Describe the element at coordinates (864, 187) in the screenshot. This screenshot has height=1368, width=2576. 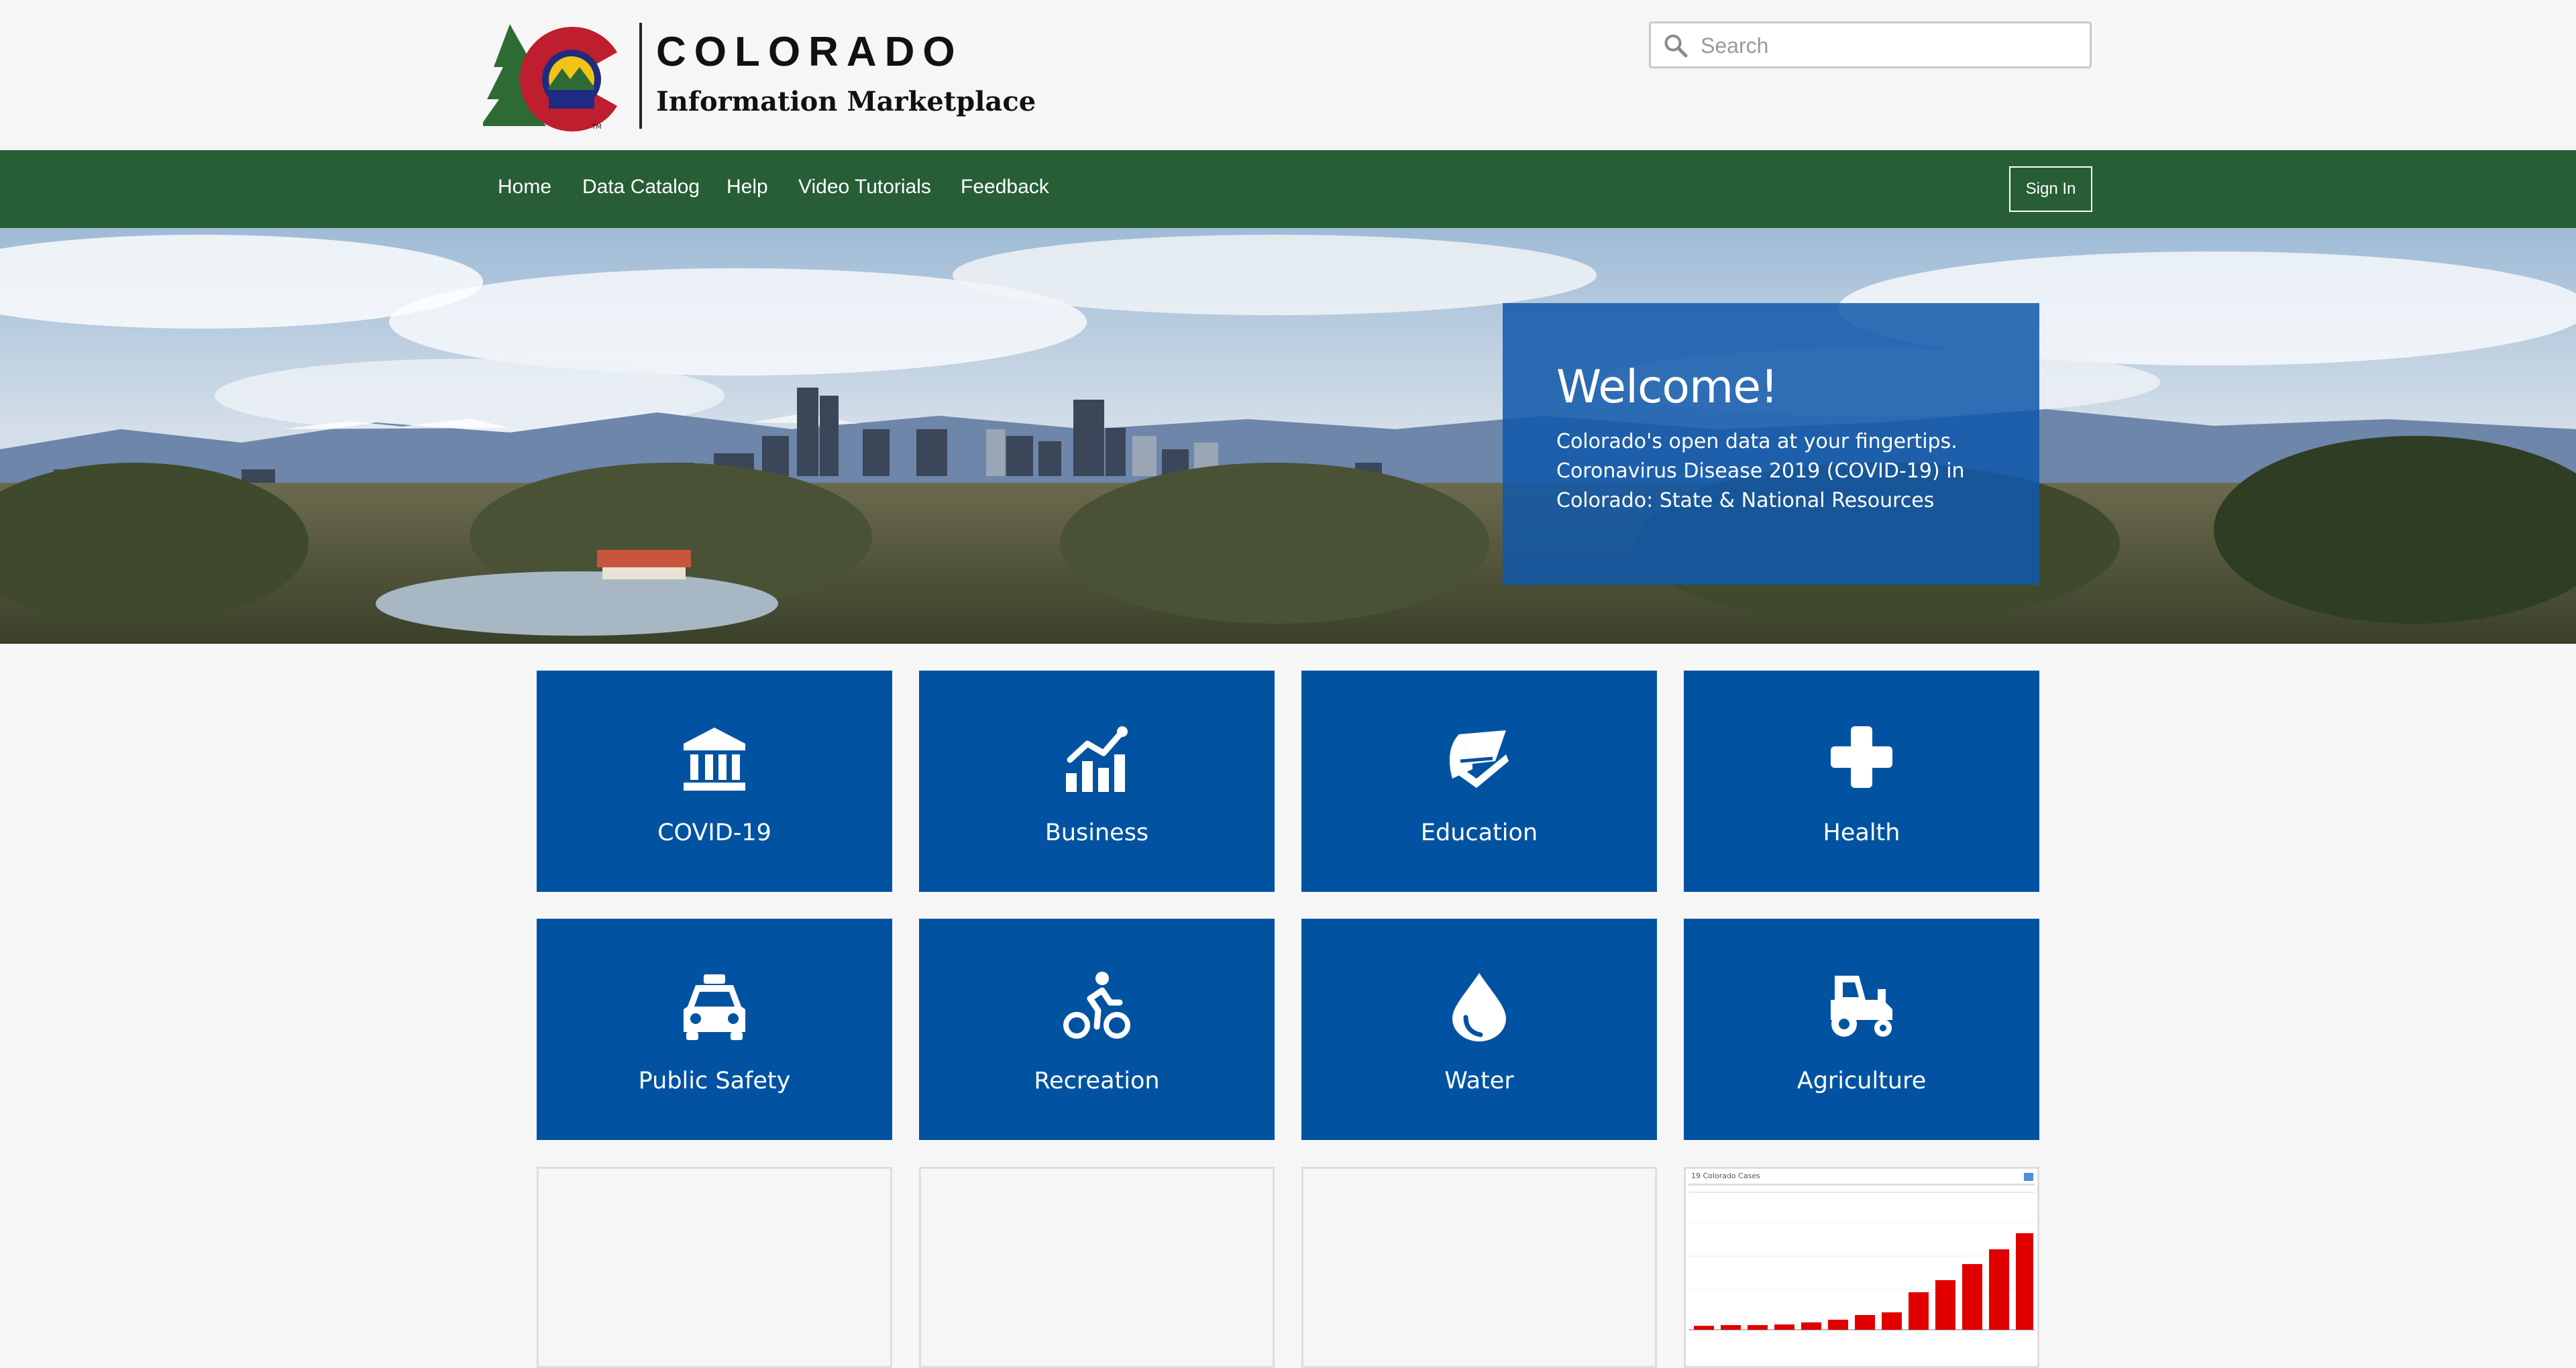
I see `nav-video-tutorials: Video Tutorials` at that location.